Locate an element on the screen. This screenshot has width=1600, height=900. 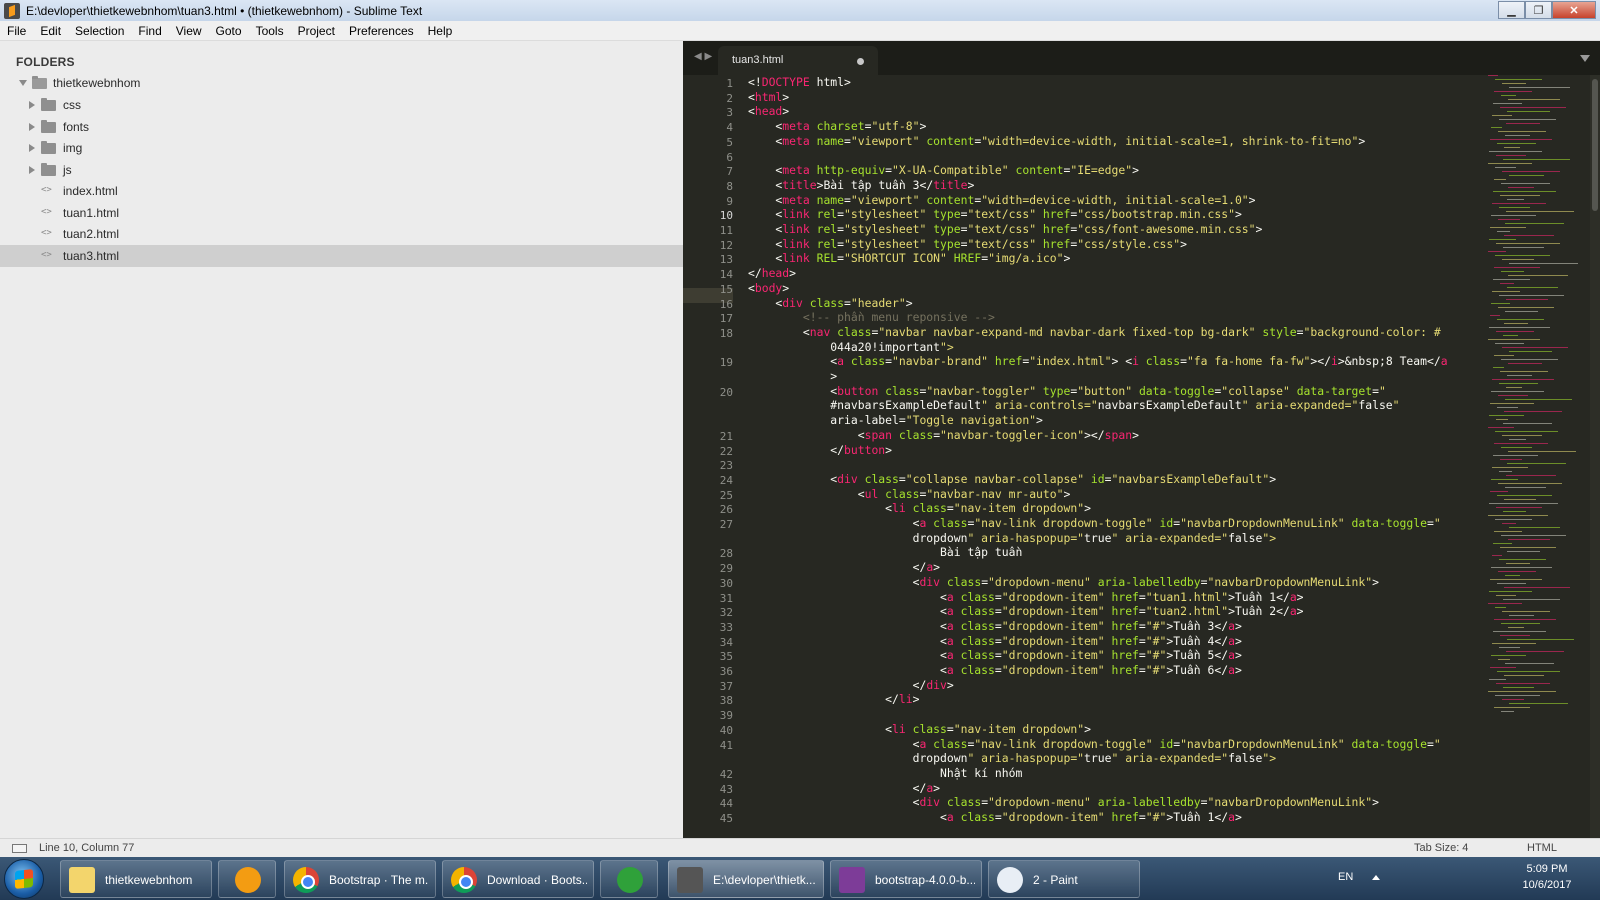
line-number: 27 is located at coordinates (726, 524).